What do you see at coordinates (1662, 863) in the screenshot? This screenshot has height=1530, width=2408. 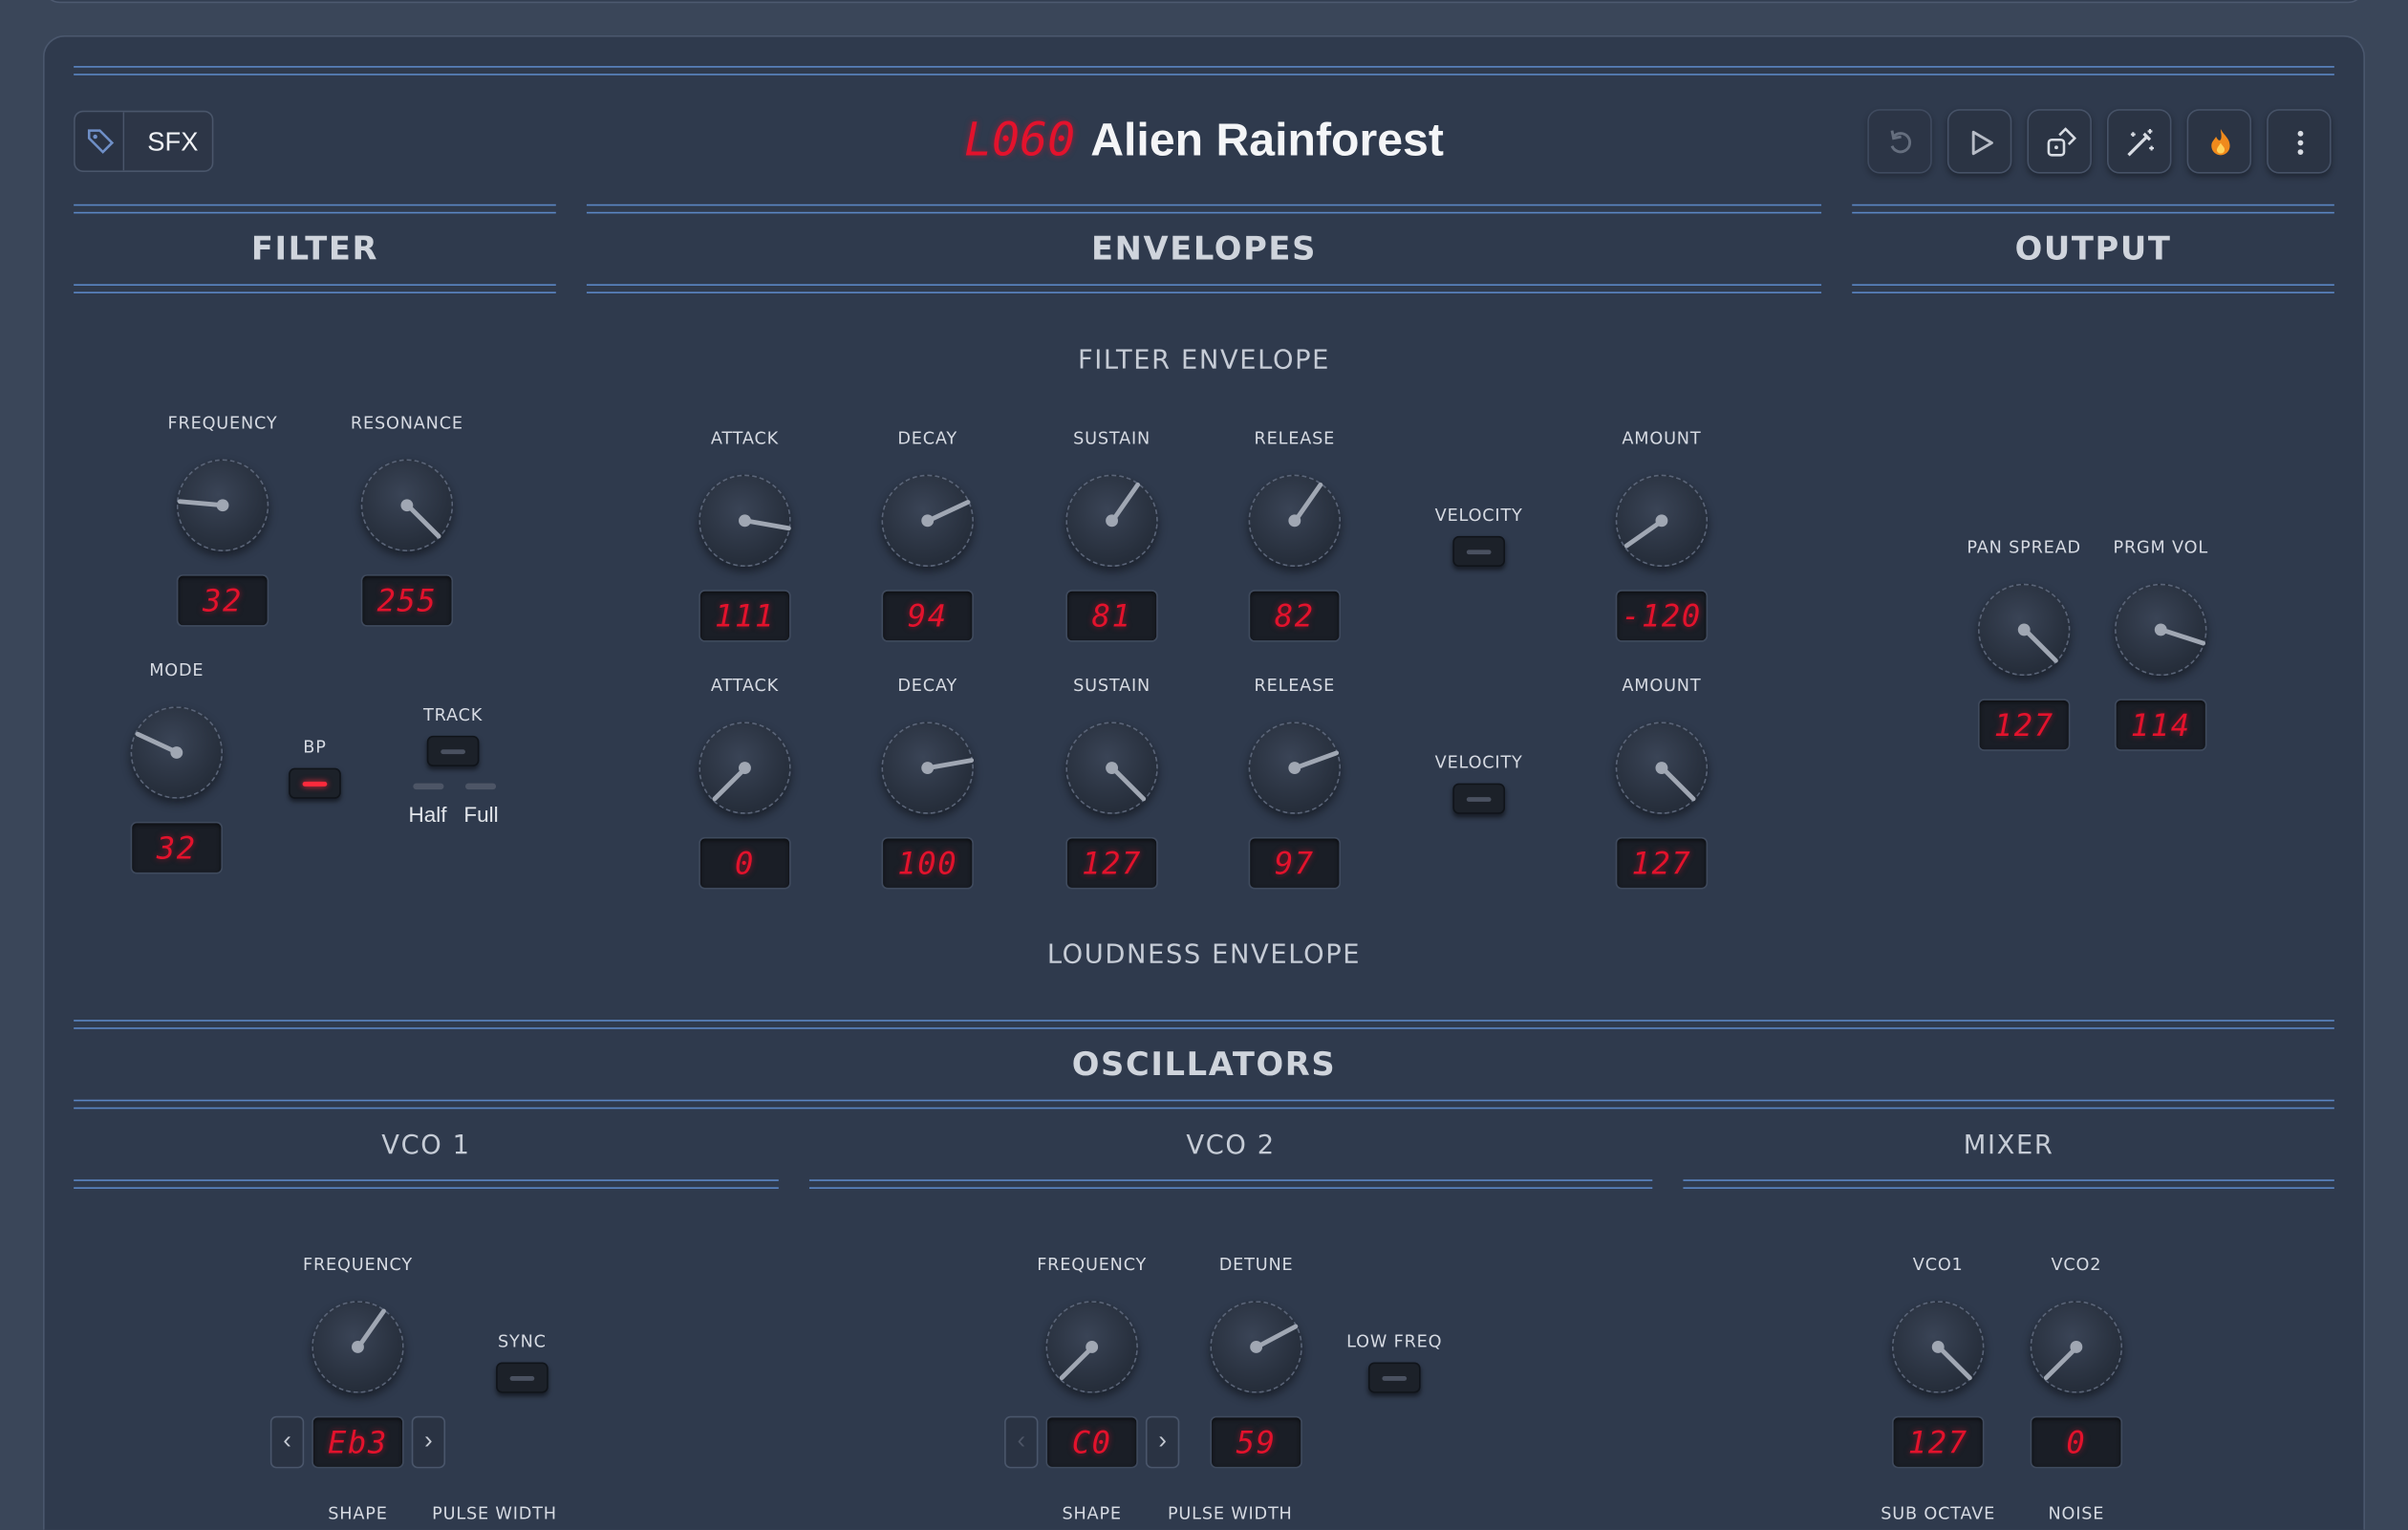 I see `lenv-amount-display: 127` at bounding box center [1662, 863].